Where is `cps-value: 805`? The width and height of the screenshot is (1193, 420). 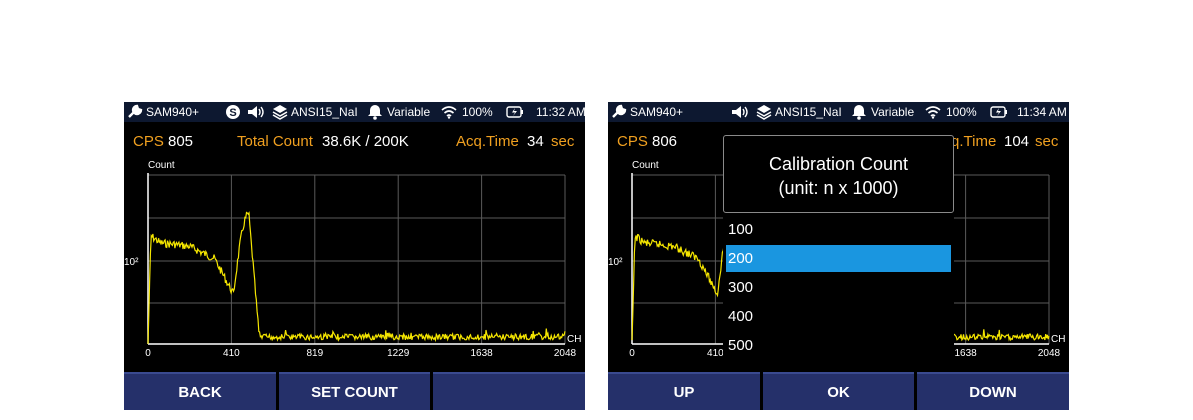
cps-value: 805 is located at coordinates (181, 141).